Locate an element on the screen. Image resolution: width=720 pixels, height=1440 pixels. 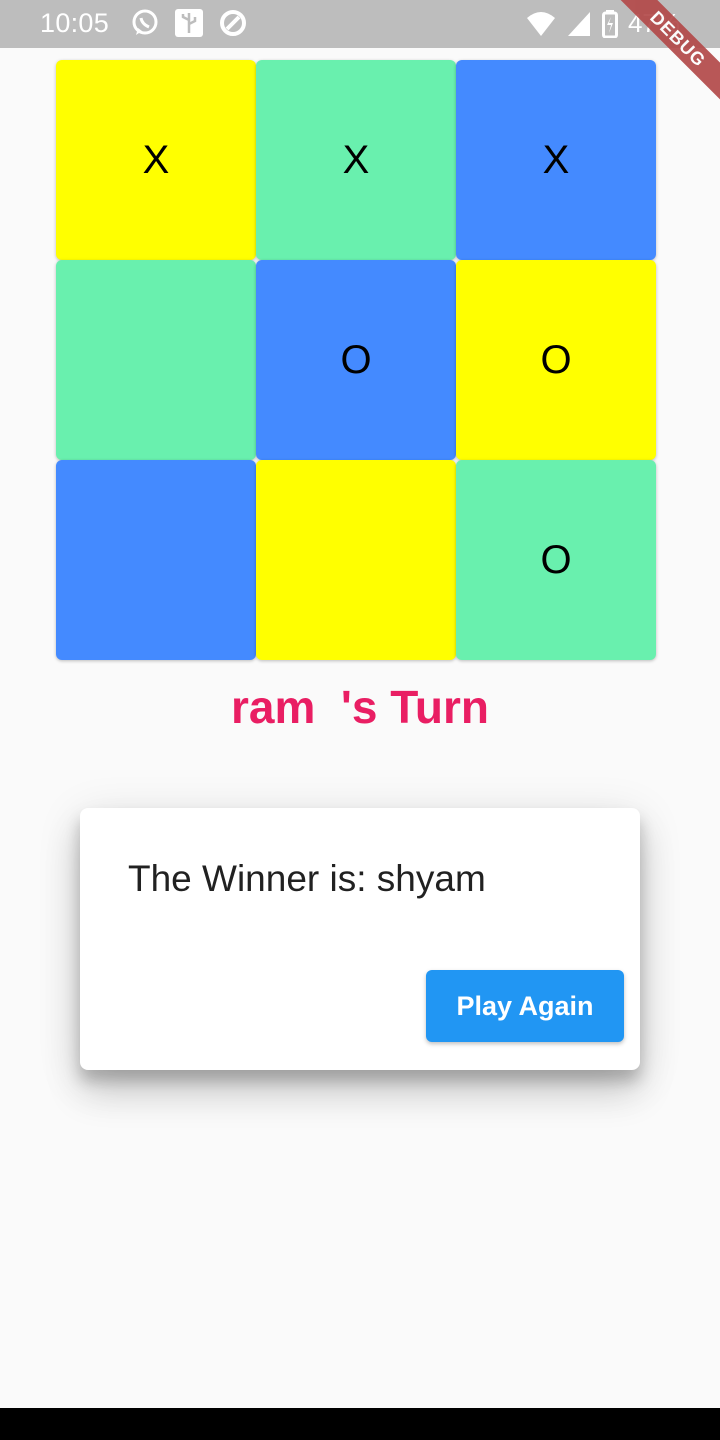
usb-icon is located at coordinates (189, 23).